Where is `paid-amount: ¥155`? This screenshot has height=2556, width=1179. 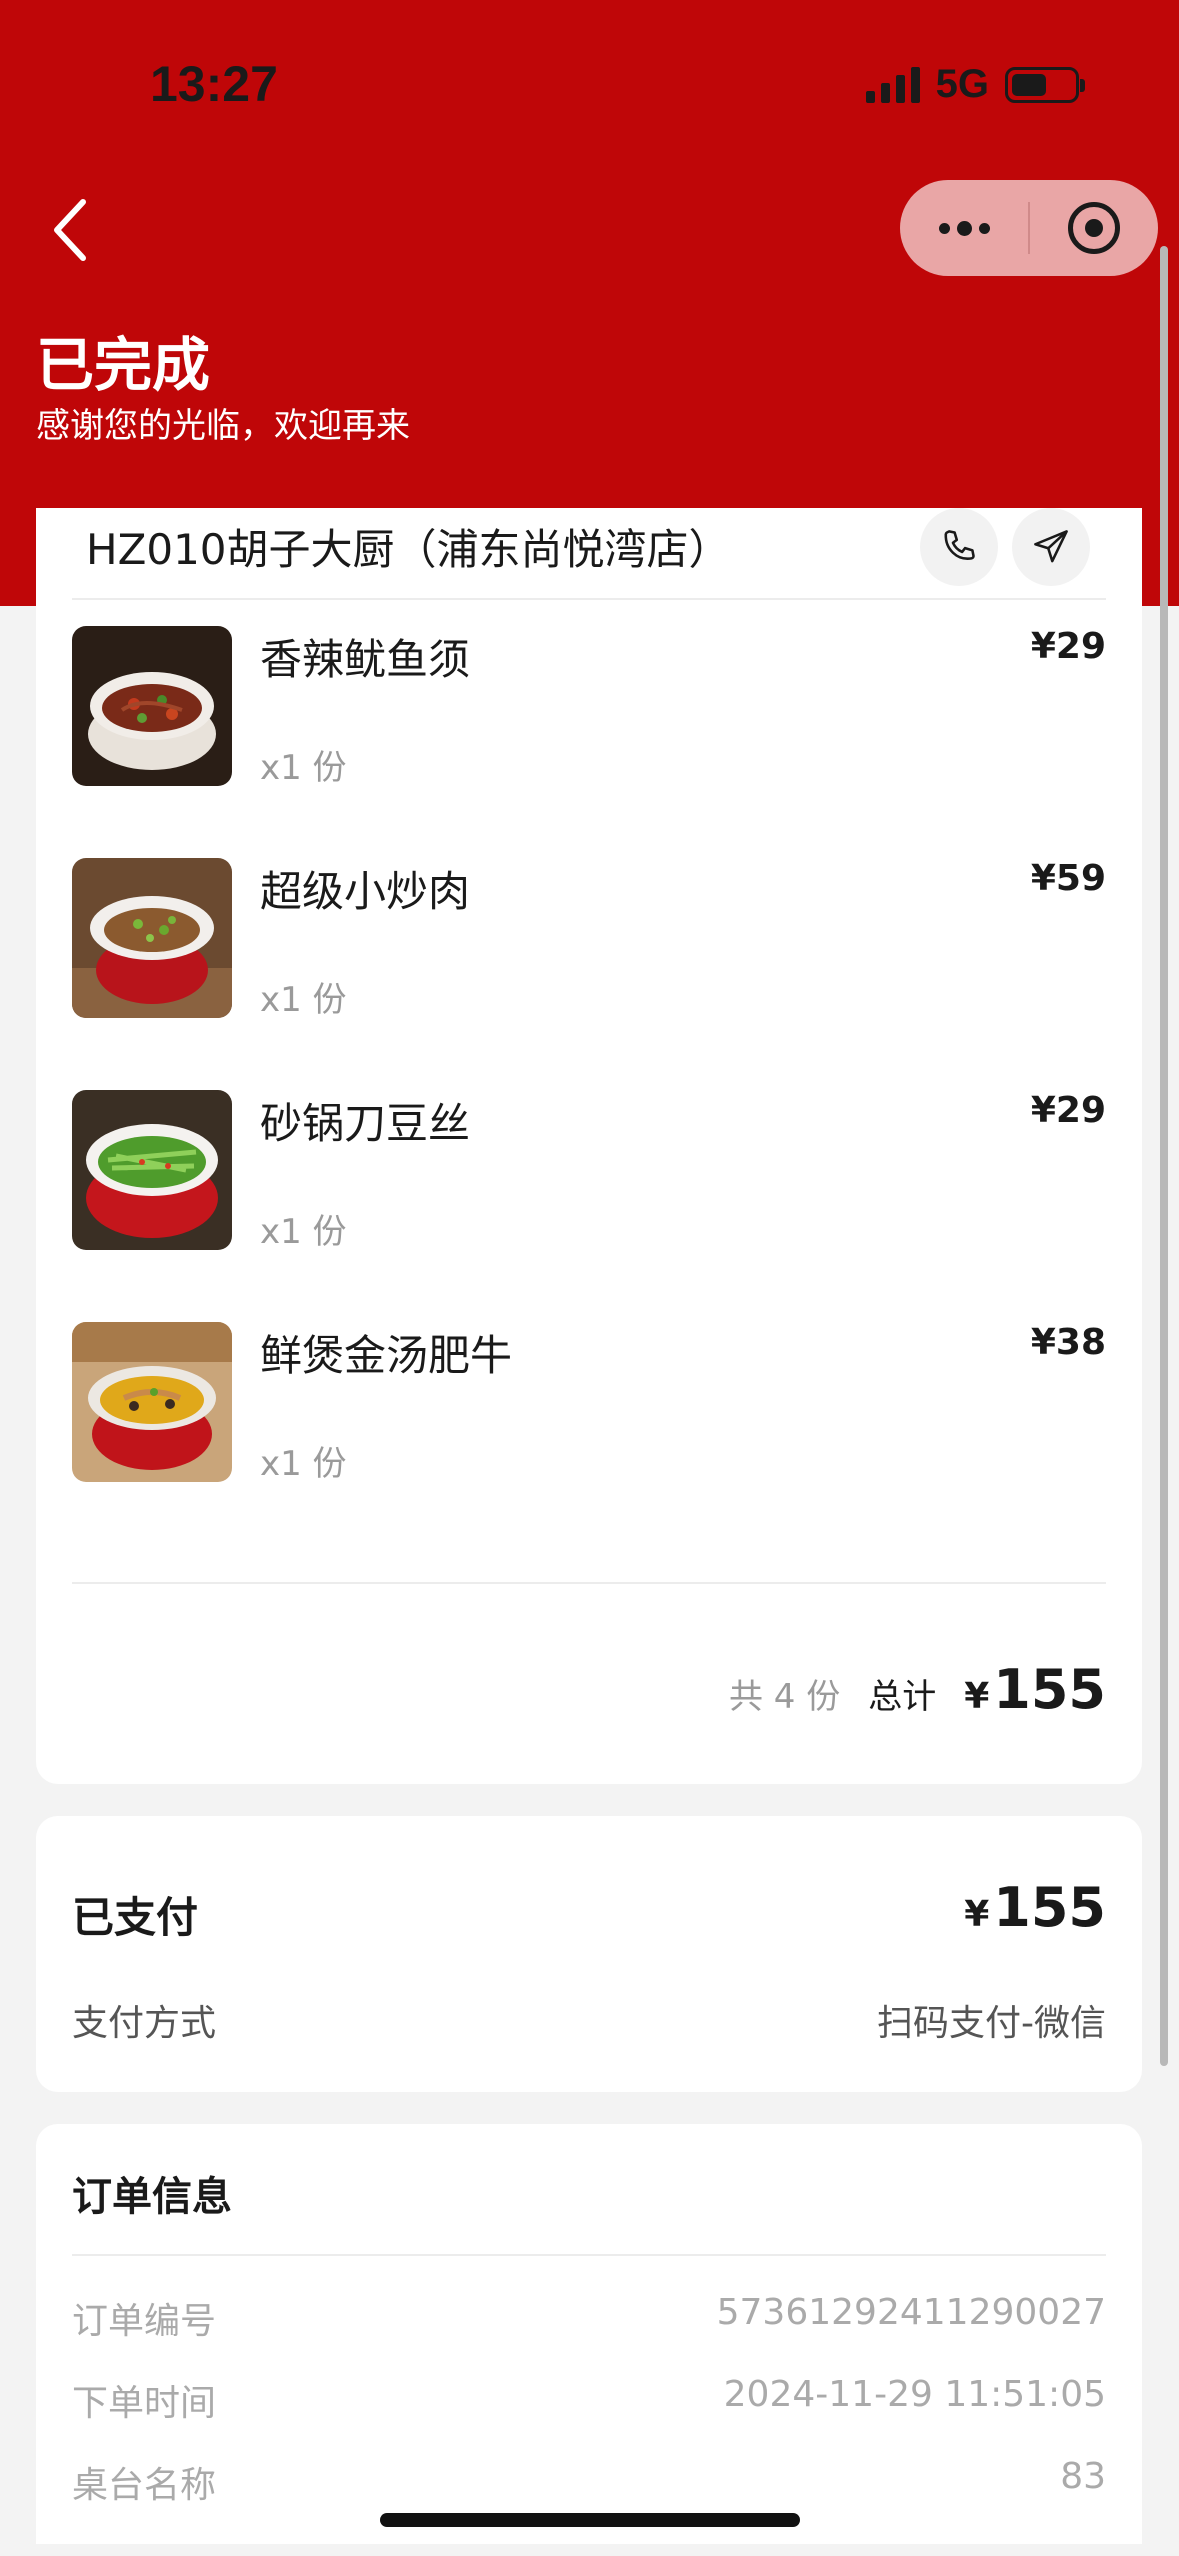
paid-amount: ¥155 is located at coordinates (1035, 1907).